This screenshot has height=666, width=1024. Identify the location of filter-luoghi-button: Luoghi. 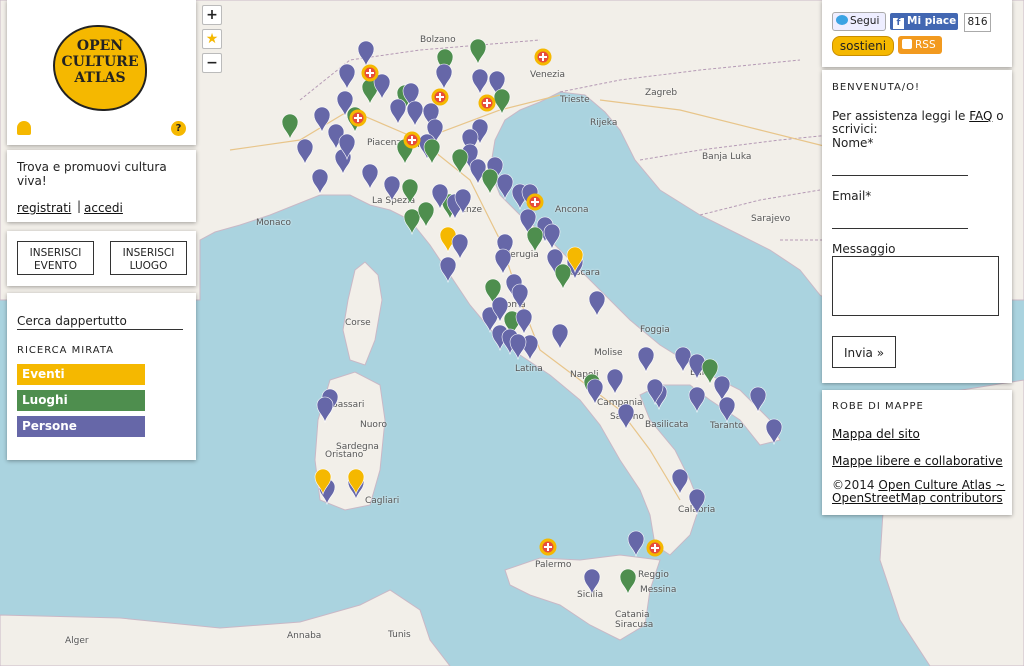
(81, 400).